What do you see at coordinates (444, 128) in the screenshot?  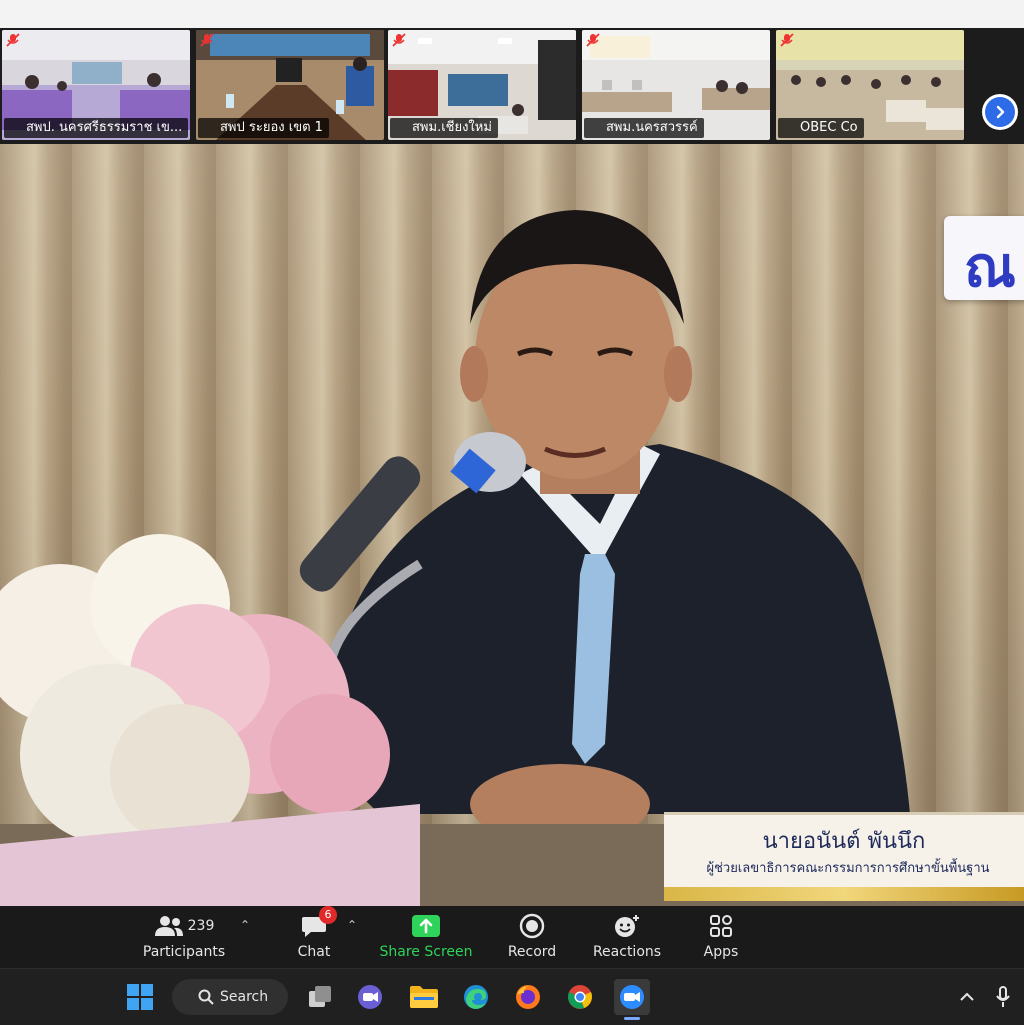 I see `participant-name: สพม.เชียงใหม่` at bounding box center [444, 128].